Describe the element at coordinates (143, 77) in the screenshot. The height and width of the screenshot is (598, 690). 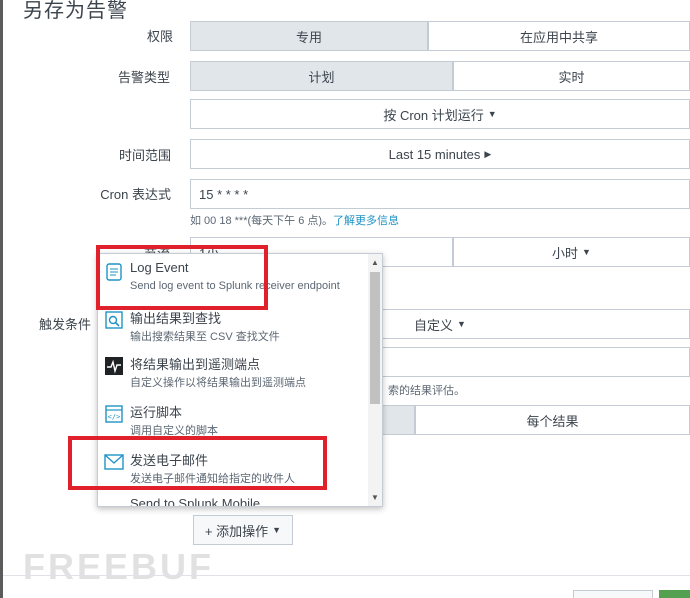
I see `alert-type-label: 告警类型` at that location.